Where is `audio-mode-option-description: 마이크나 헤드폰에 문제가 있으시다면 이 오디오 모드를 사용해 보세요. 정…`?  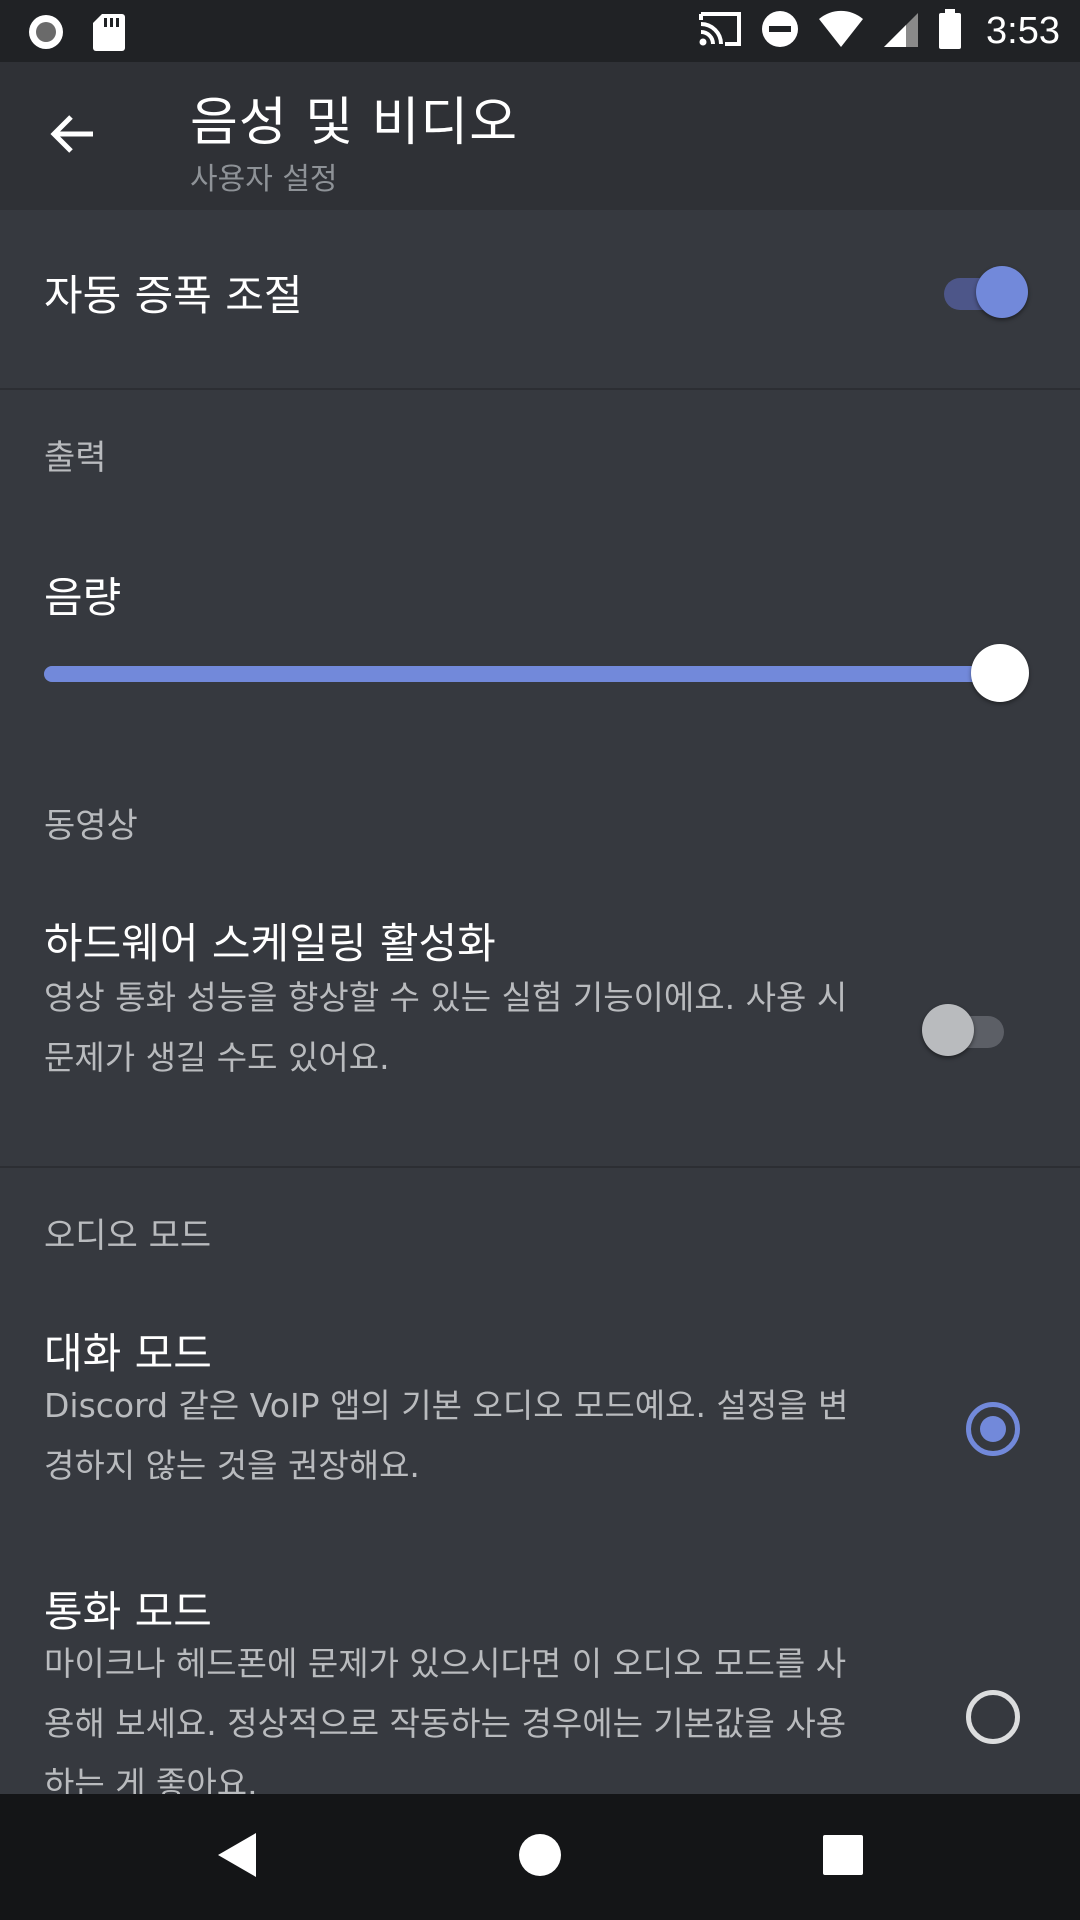 audio-mode-option-description: 마이크나 헤드폰에 문제가 있으시다면 이 오디오 모드를 사용해 보세요. 정… is located at coordinates (445, 1719).